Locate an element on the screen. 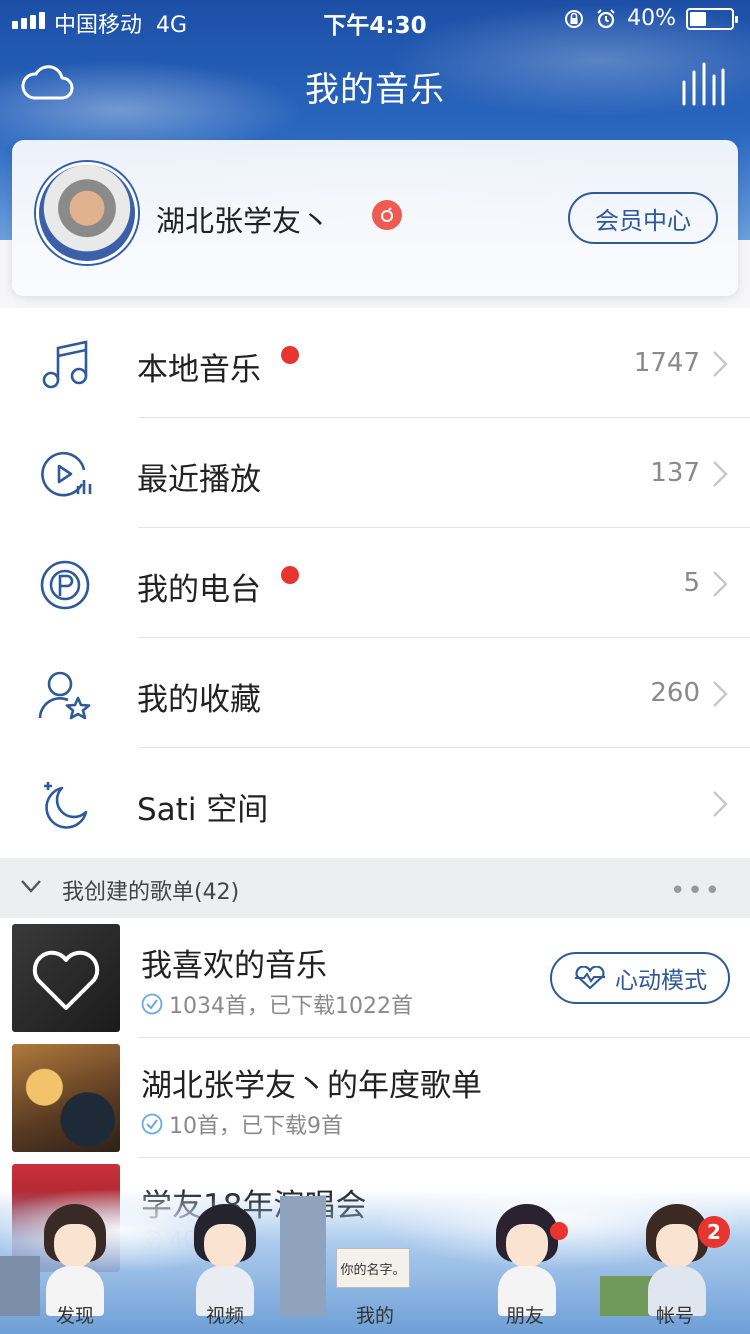 The height and width of the screenshot is (1334, 750). playlist-subtitle: 10首，已下载9首 is located at coordinates (242, 1124).